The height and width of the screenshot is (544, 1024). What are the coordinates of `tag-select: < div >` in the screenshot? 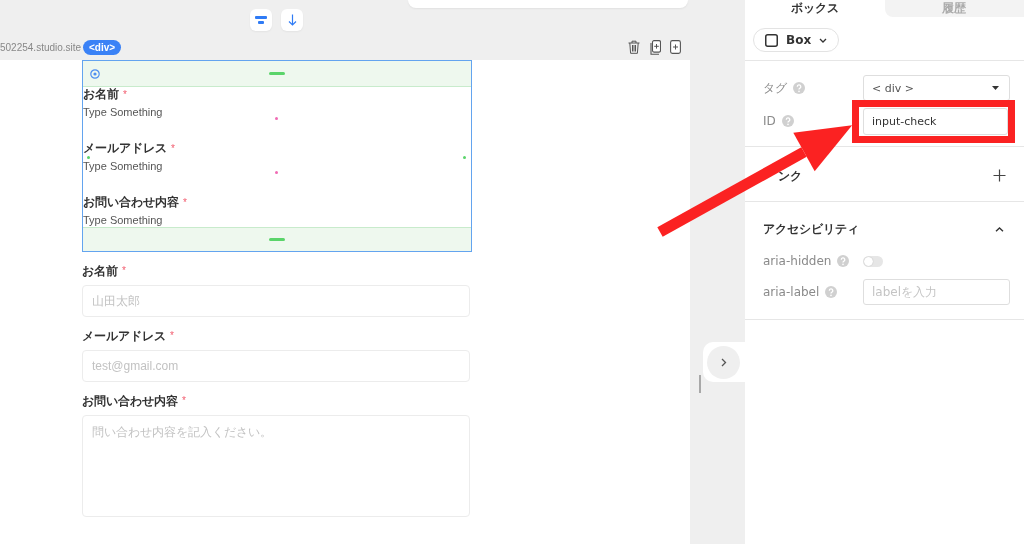 It's located at (936, 88).